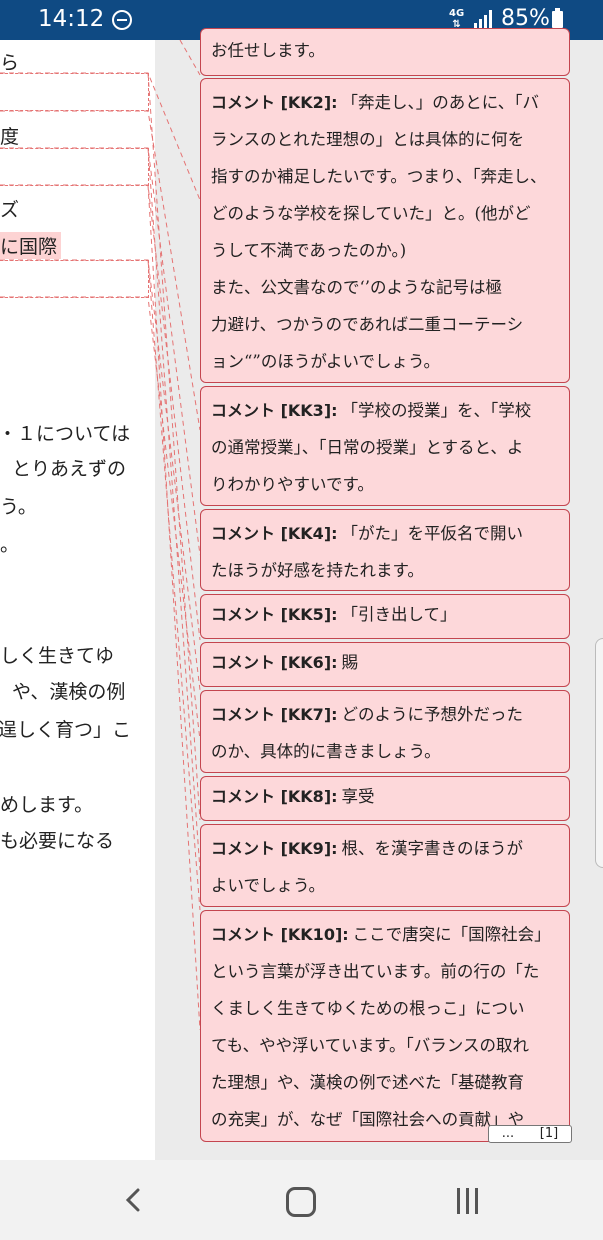 The image size is (603, 1240). Describe the element at coordinates (10, 545) in the screenshot. I see `doc-text-line: 。` at that location.